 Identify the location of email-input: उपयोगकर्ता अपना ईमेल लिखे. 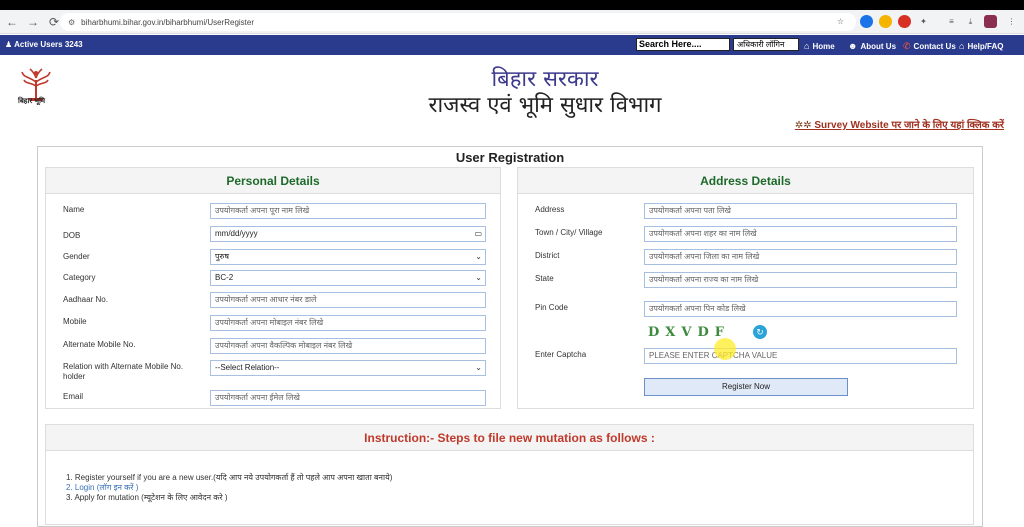
(348, 398).